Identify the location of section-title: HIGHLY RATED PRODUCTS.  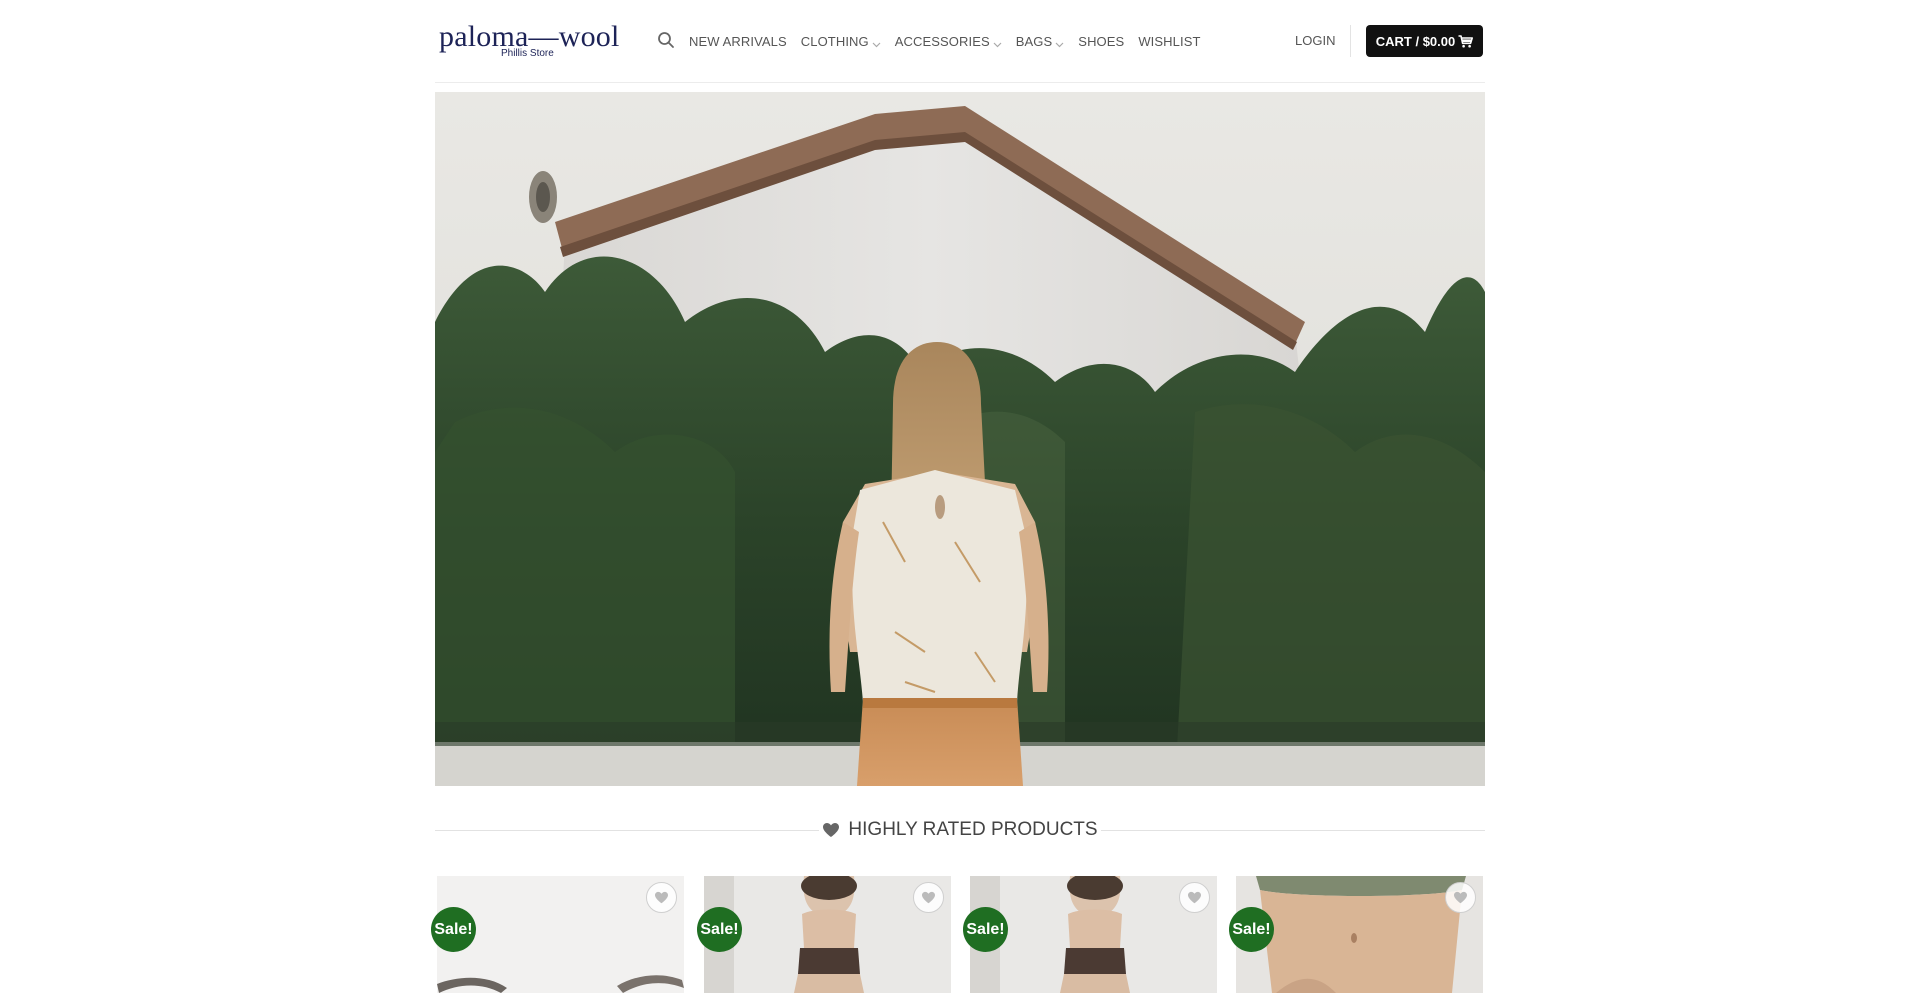
(973, 829).